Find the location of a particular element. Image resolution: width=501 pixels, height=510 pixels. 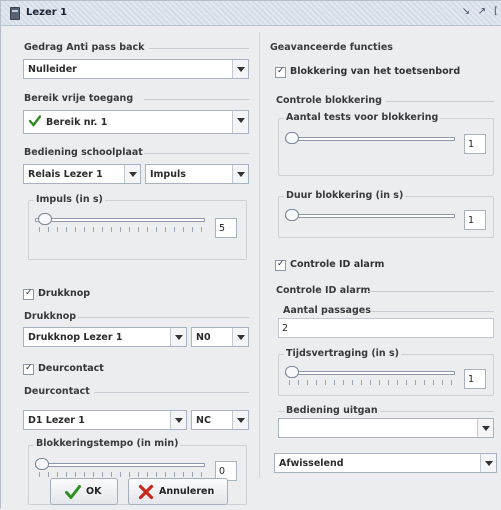

bereik-label: Bereik vrije toegang is located at coordinates (79, 98).